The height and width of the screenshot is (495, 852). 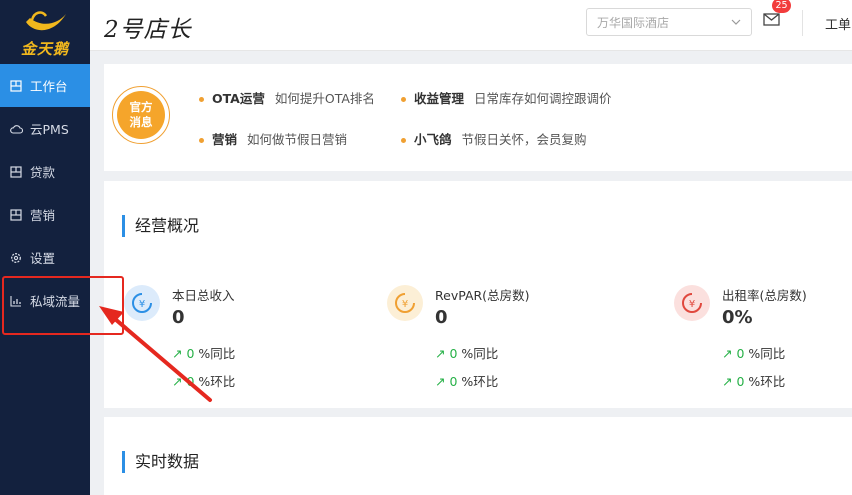 I want to click on metric-name: 本日总收入, so click(x=203, y=295).